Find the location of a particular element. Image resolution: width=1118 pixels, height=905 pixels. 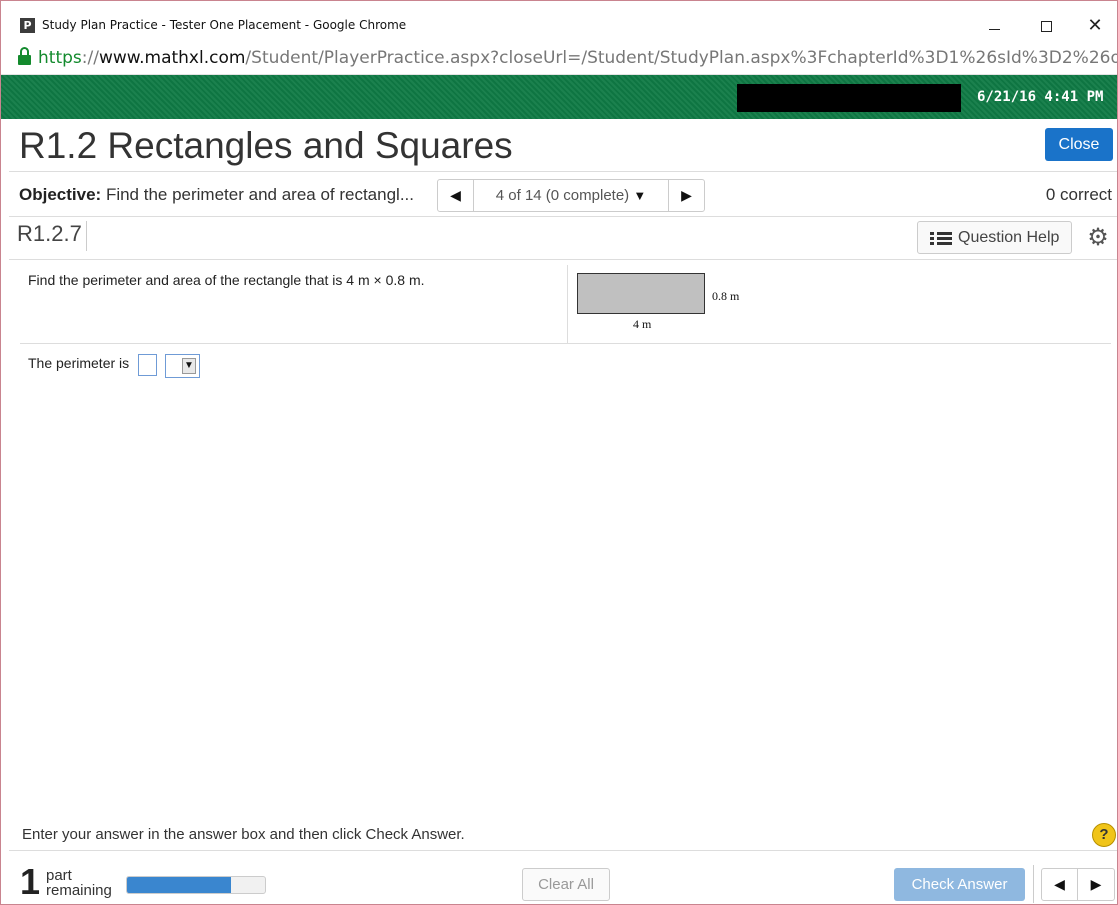

question-id-bar: R1.2.7 Question Help ⚙ is located at coordinates (563, 238).